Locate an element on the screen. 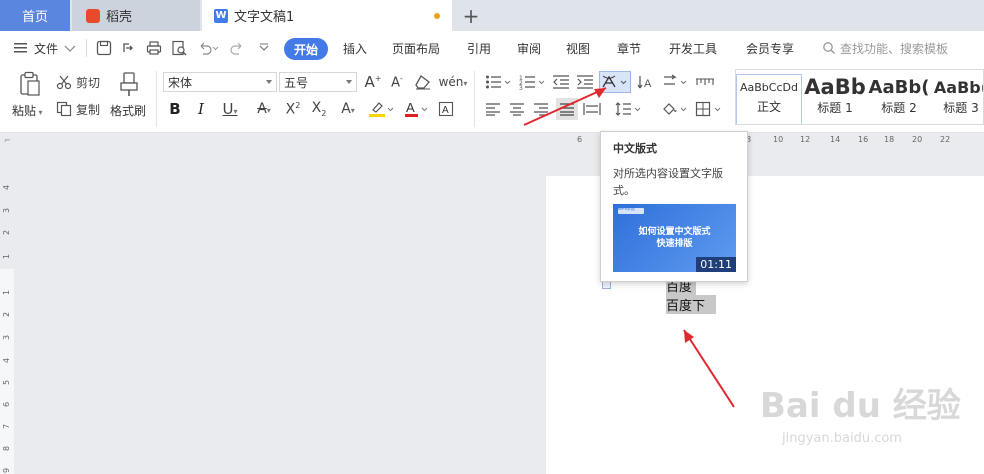  menu-tab-reference: 引用 is located at coordinates (479, 48).